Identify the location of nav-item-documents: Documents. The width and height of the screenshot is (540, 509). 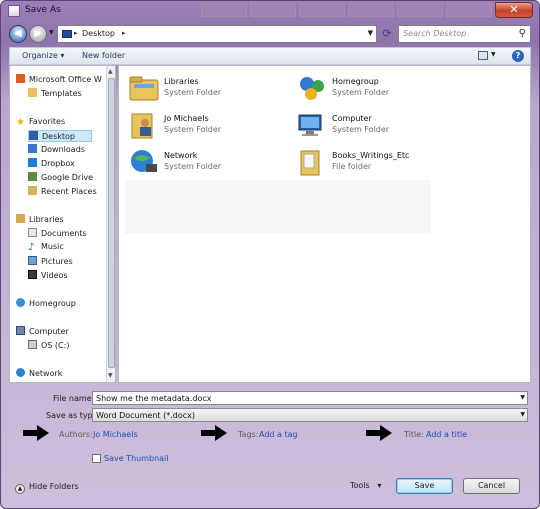
(57, 234).